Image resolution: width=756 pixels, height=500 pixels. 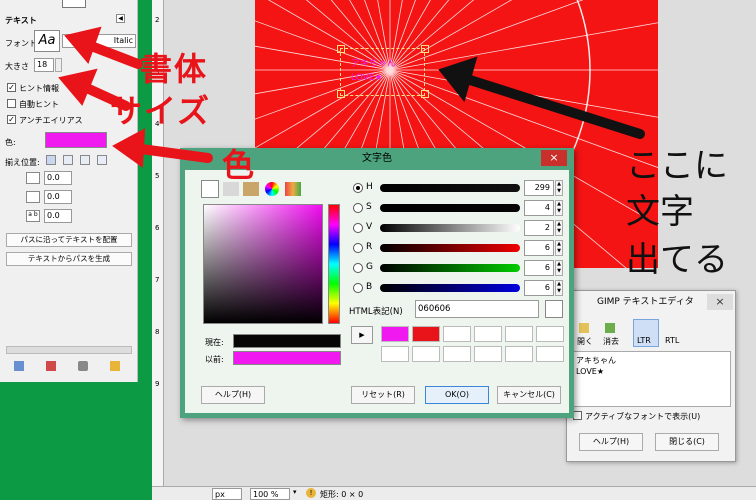 I want to click on annotation-here1: ここに, so click(x=677, y=166).